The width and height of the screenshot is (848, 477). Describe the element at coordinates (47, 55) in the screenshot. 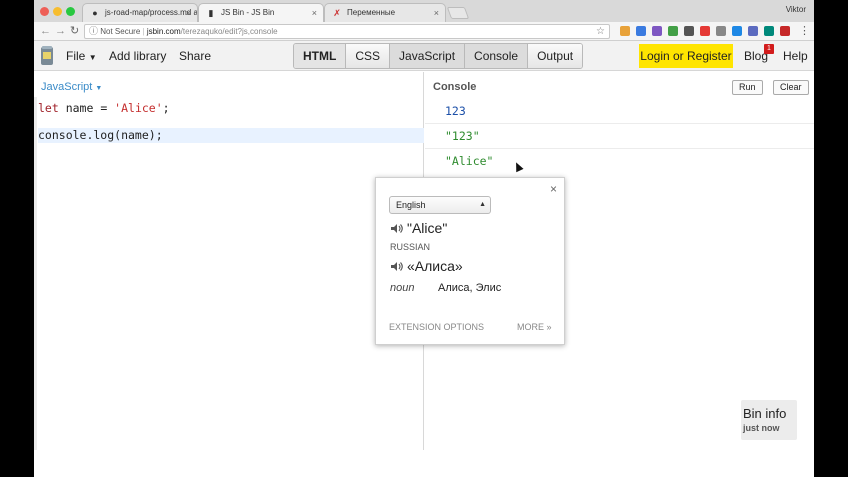

I see `jsbin-logo-icon` at that location.